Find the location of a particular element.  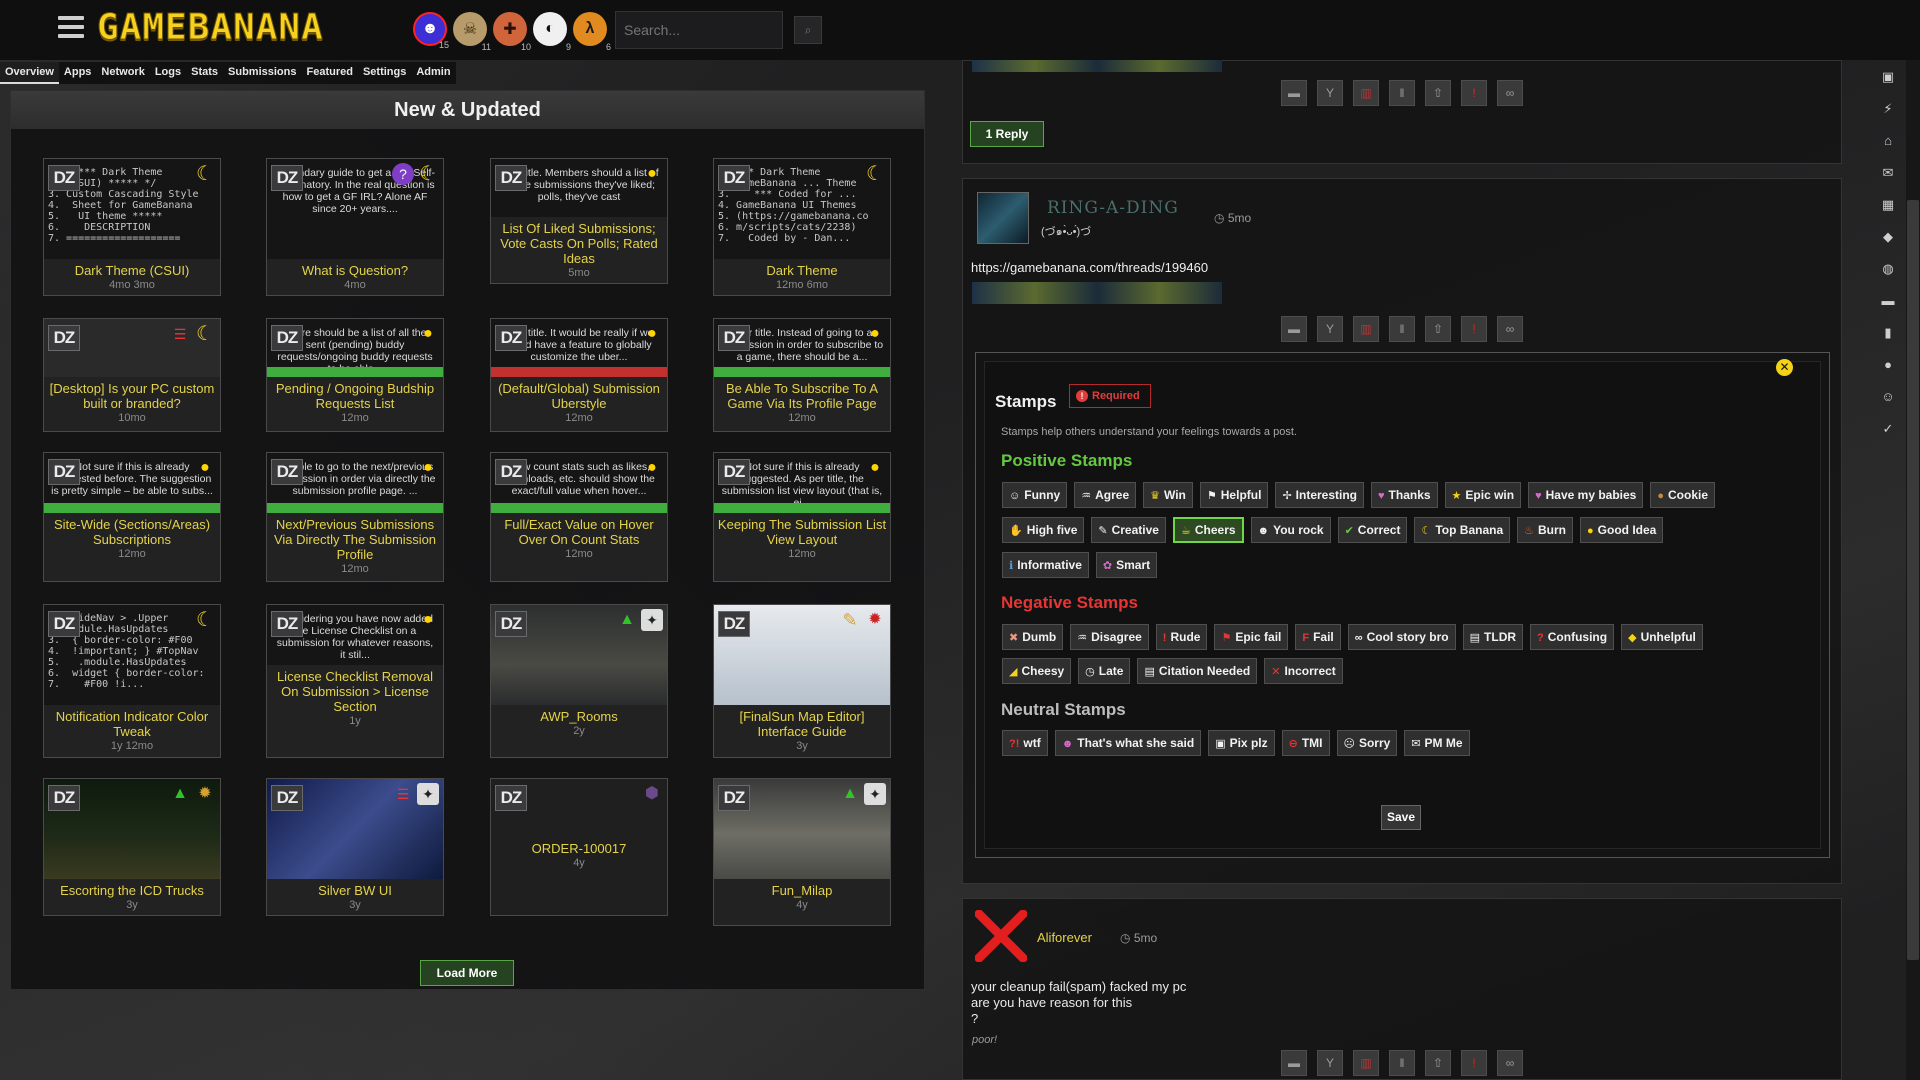

stamp-citation-needed: ▤ Citation Needed is located at coordinates (1197, 671).